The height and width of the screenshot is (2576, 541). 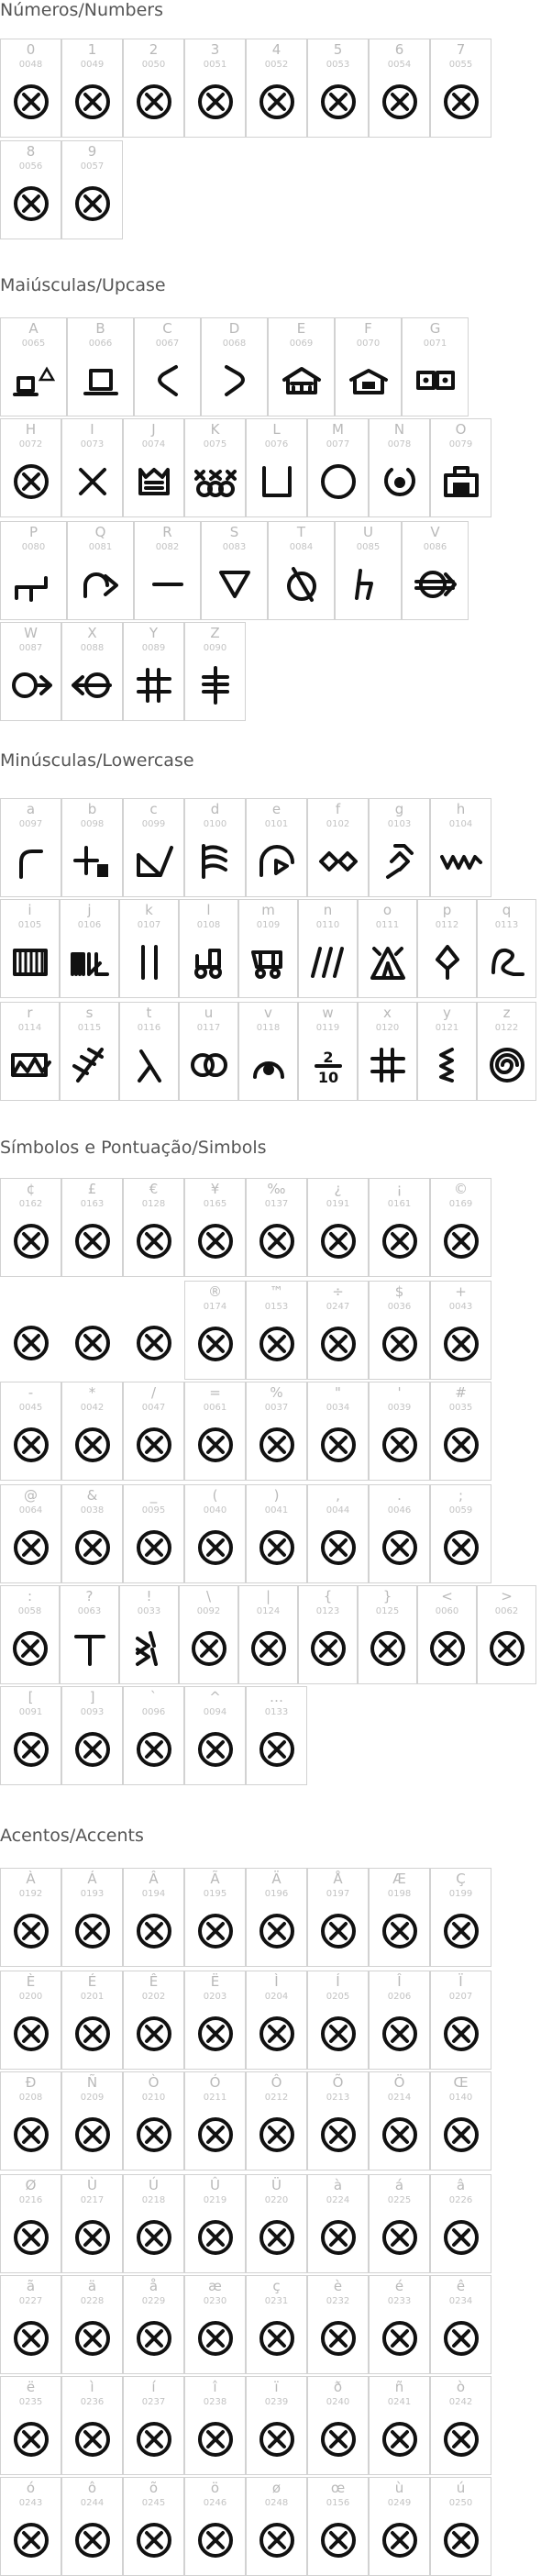 What do you see at coordinates (92, 809) in the screenshot?
I see `glyph-character: b` at bounding box center [92, 809].